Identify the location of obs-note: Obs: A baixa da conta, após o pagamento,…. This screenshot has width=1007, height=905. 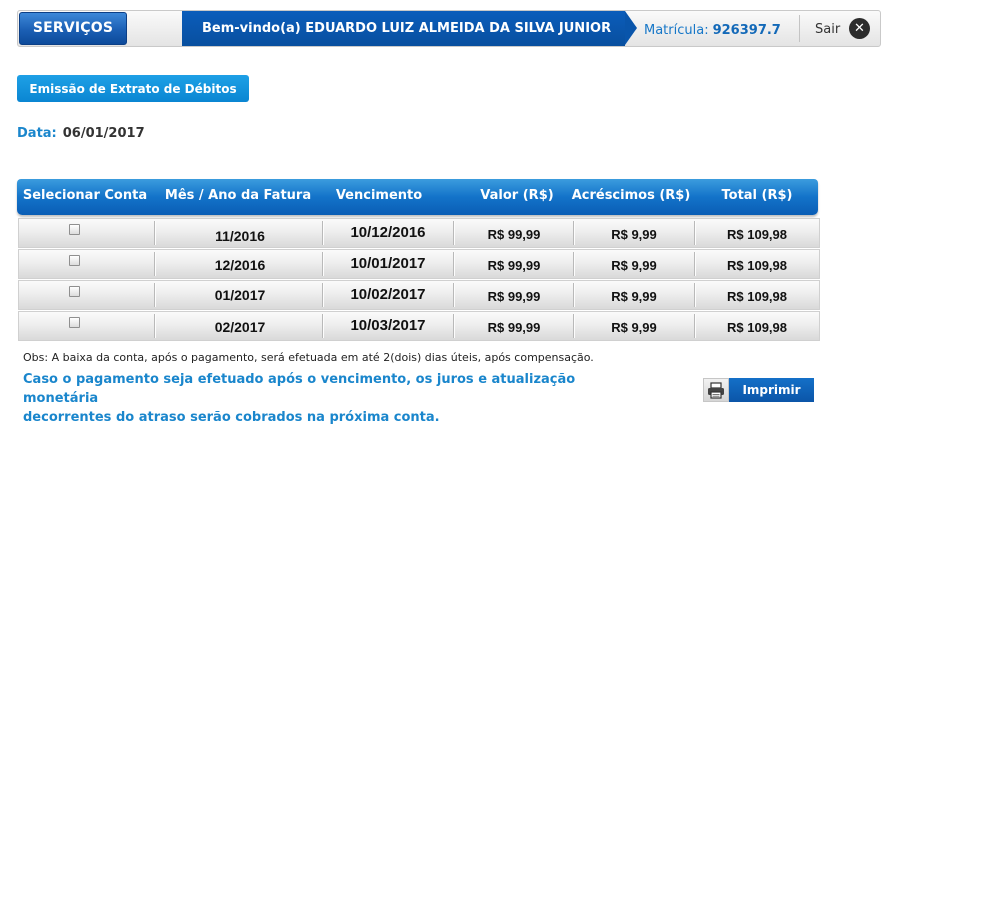
(308, 357).